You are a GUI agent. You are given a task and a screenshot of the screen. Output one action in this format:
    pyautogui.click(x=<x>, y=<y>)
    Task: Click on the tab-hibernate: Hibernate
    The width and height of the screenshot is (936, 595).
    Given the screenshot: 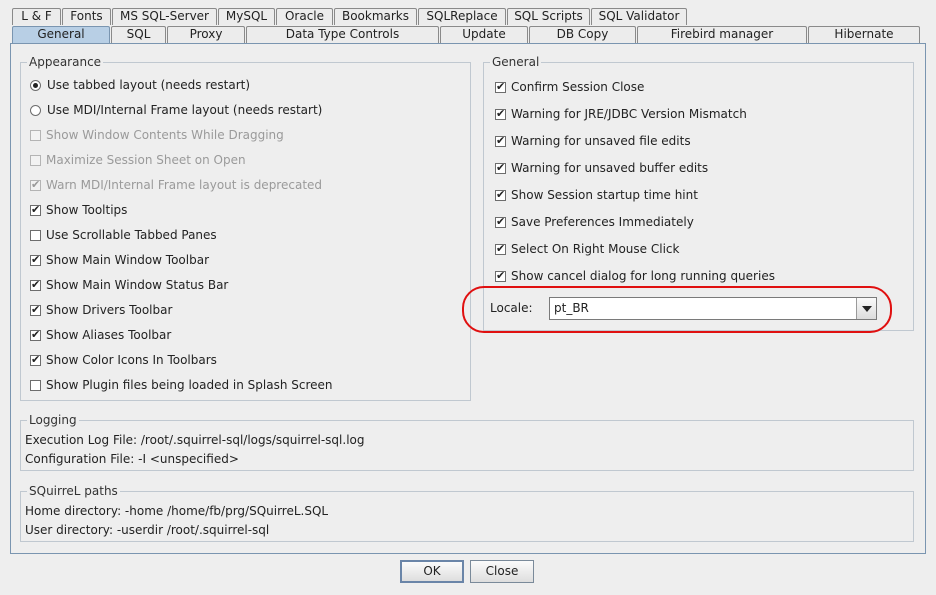 What is the action you would take?
    pyautogui.click(x=864, y=34)
    